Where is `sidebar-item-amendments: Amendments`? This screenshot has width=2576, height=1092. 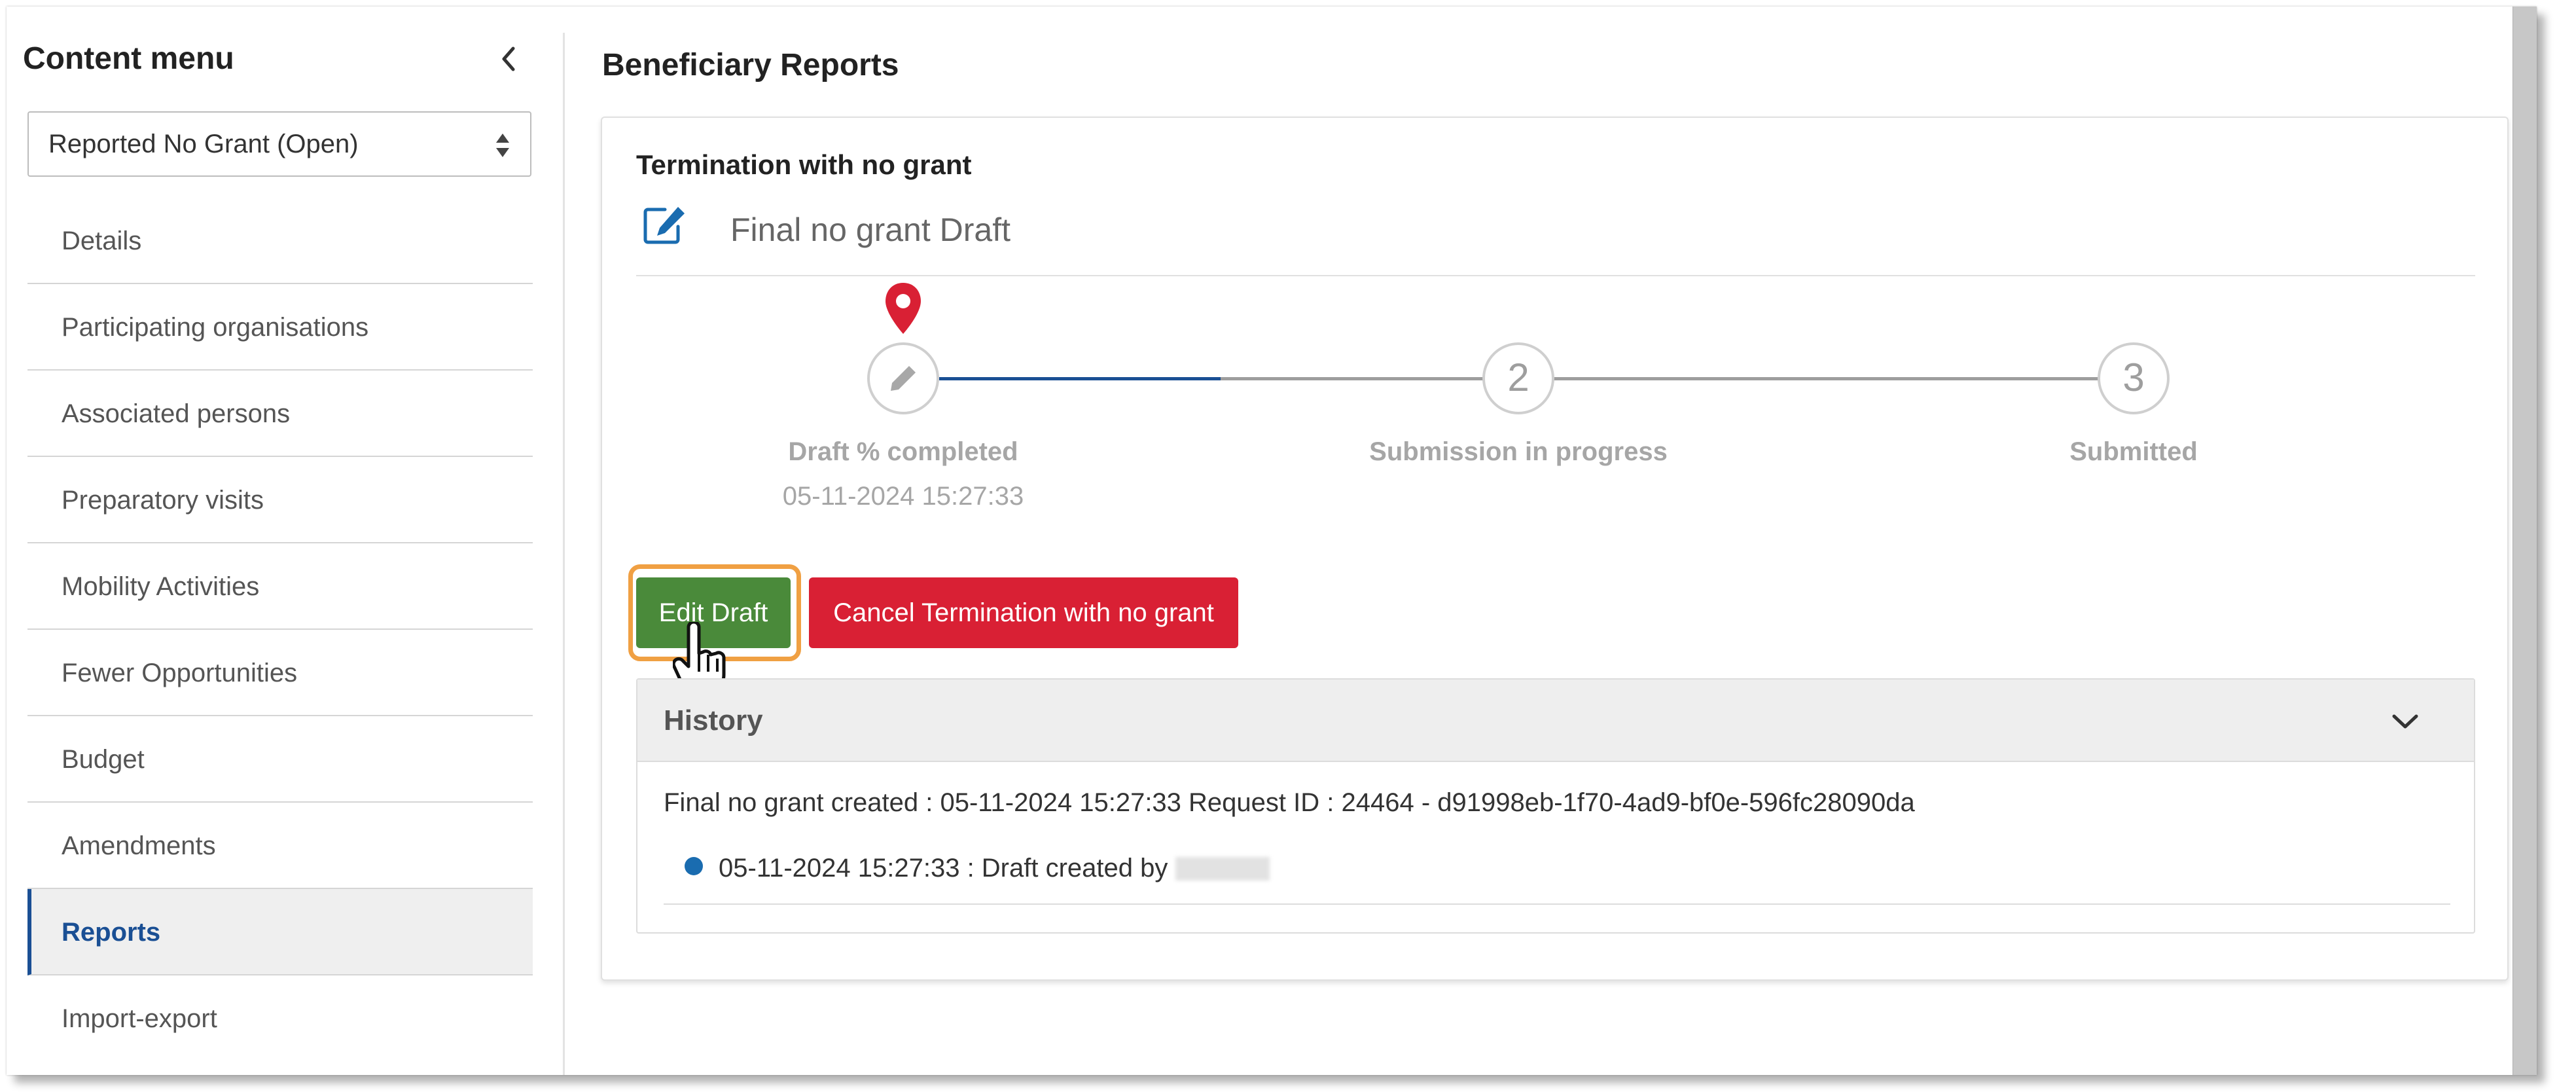
sidebar-item-amendments: Amendments is located at coordinates (280, 846).